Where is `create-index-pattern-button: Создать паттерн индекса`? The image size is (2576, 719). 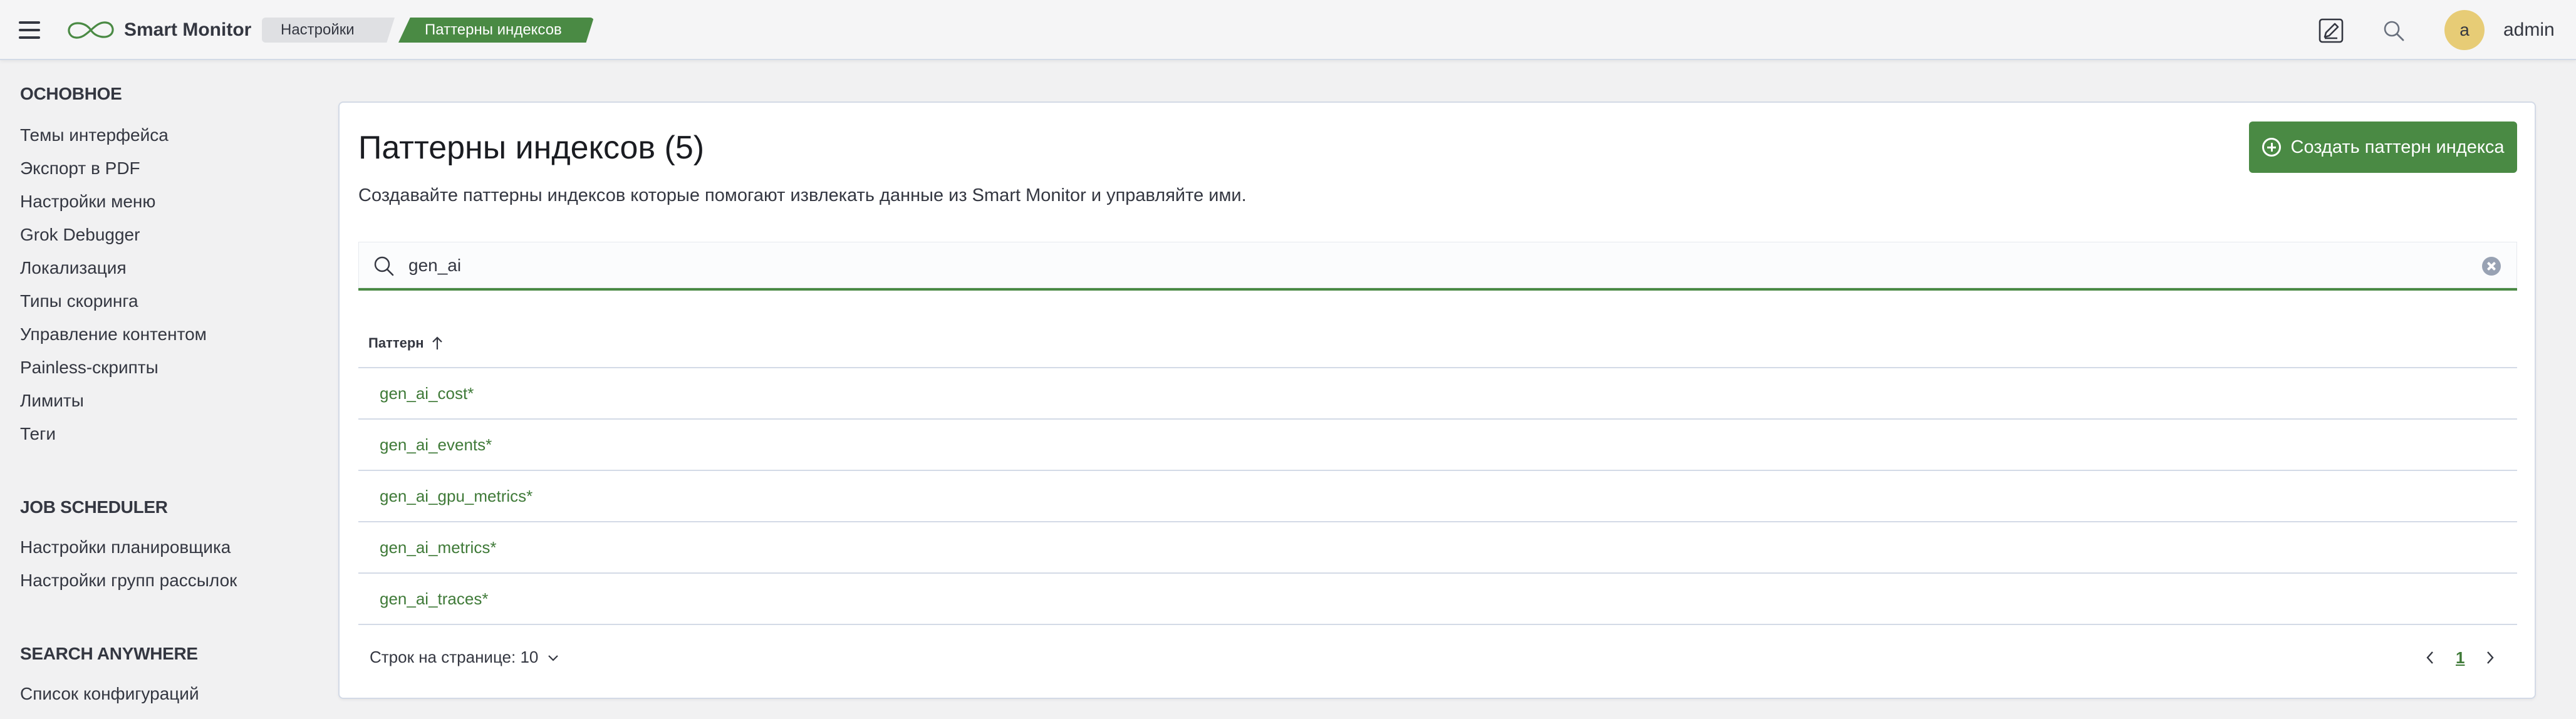
create-index-pattern-button: Создать паттерн индекса is located at coordinates (2383, 147).